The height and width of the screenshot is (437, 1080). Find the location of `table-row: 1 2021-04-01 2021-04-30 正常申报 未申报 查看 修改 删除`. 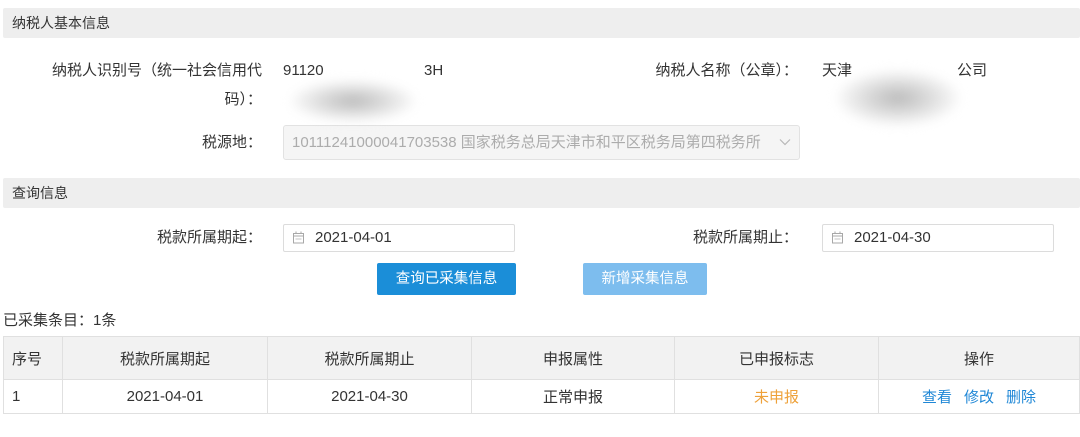

table-row: 1 2021-04-01 2021-04-30 正常申报 未申报 查看 修改 删除 is located at coordinates (541, 396).